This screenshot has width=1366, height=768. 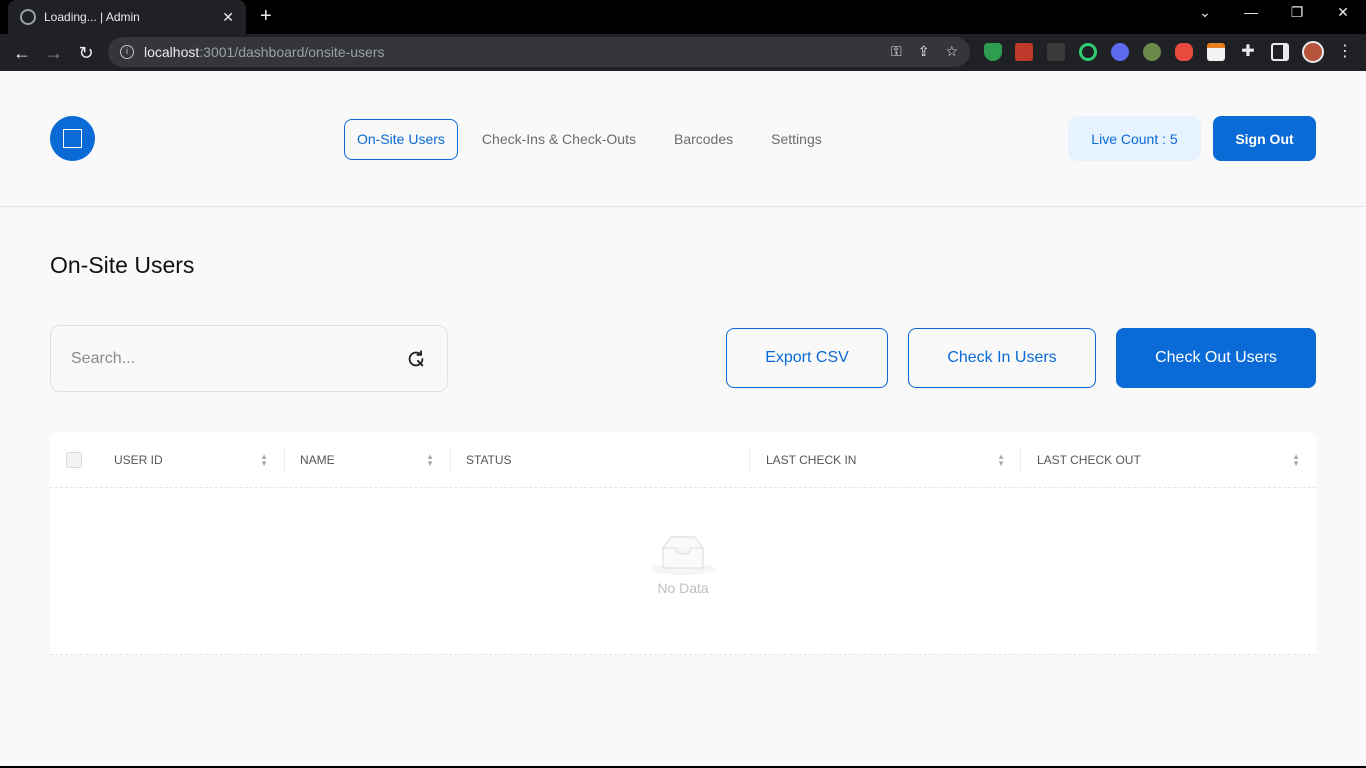 What do you see at coordinates (401, 139) in the screenshot?
I see `nav-onsite-users: On-Site Users` at bounding box center [401, 139].